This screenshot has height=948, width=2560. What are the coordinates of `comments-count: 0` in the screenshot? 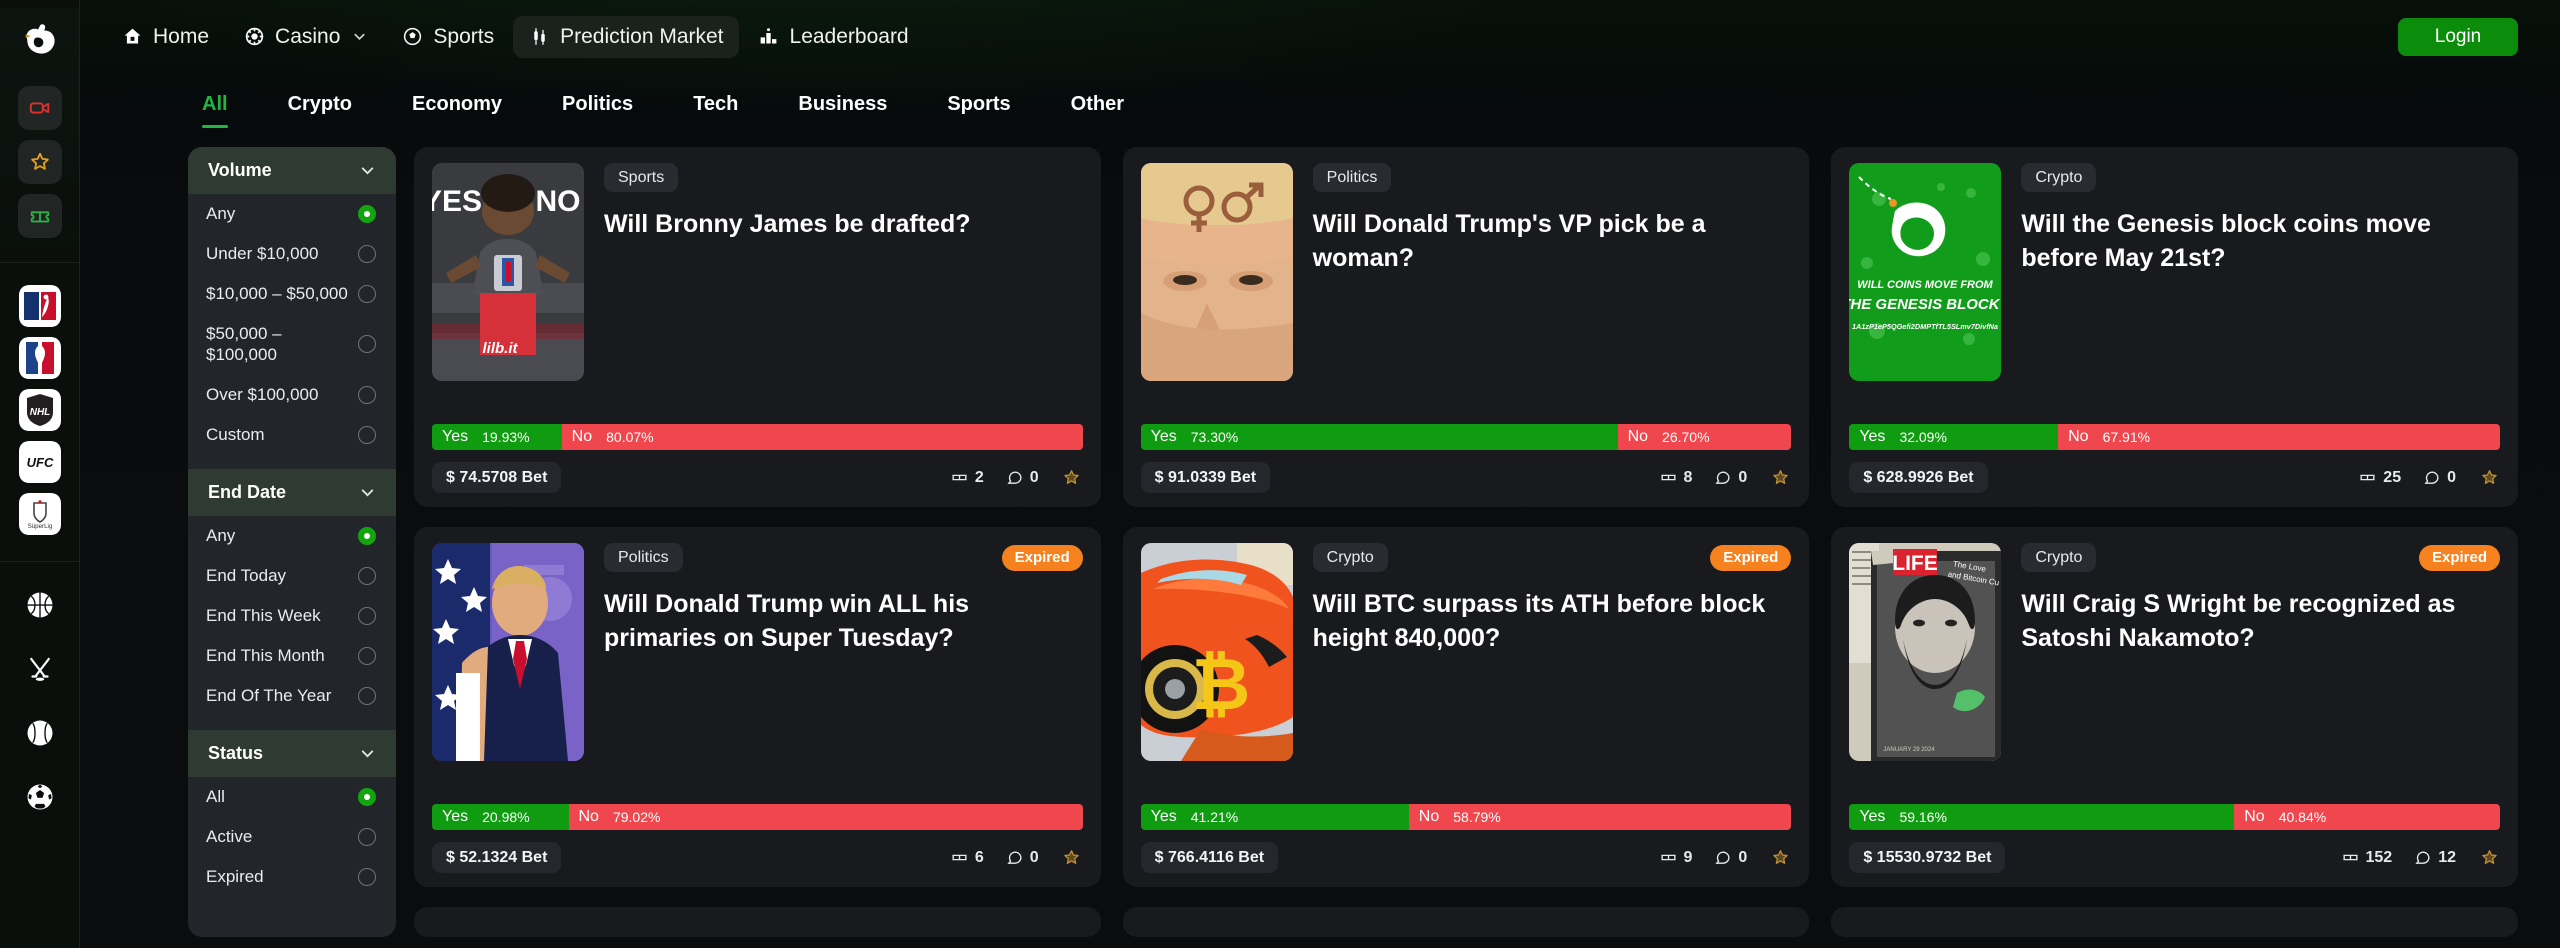 It's located at (1743, 857).